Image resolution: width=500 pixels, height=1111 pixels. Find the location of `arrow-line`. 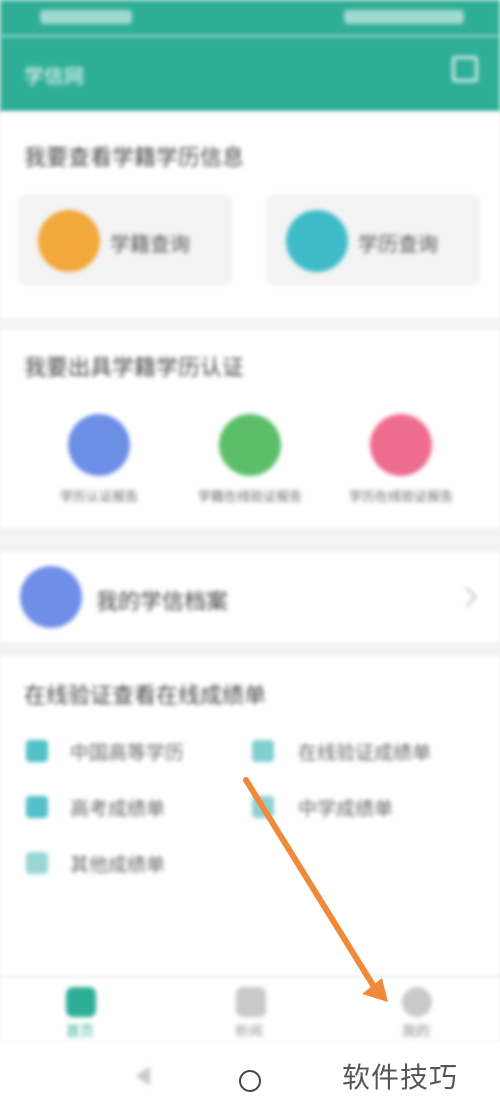

arrow-line is located at coordinates (311, 885).